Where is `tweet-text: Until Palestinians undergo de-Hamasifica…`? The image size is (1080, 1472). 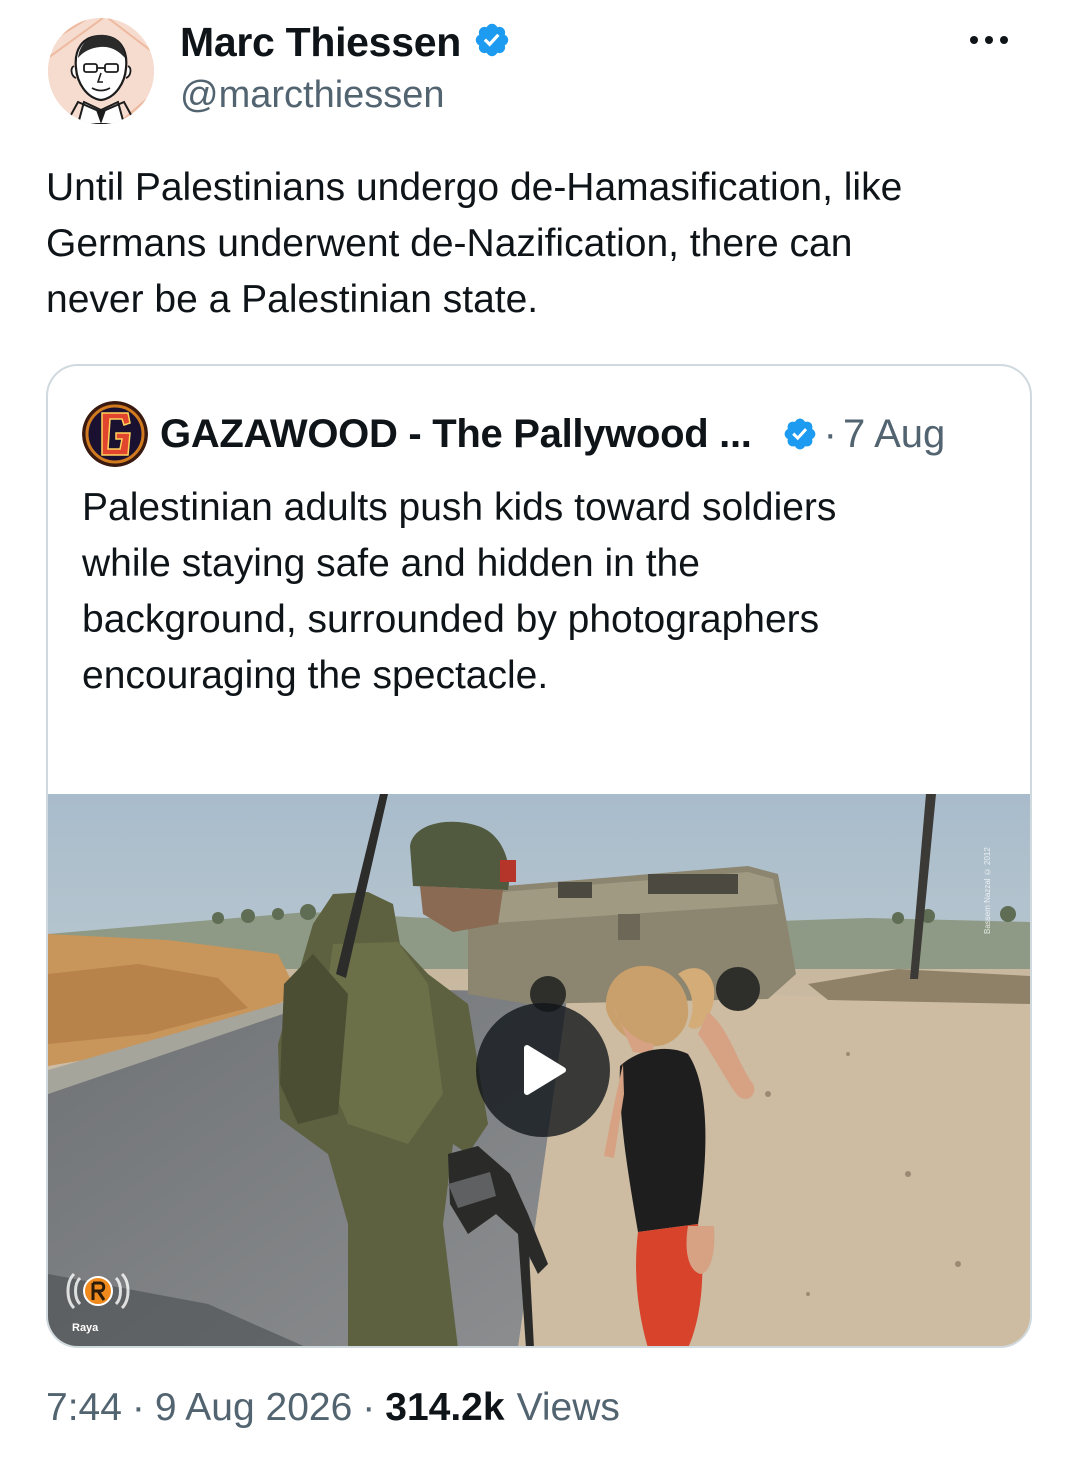 tweet-text: Until Palestinians undergo de-Hamasifica… is located at coordinates (474, 243).